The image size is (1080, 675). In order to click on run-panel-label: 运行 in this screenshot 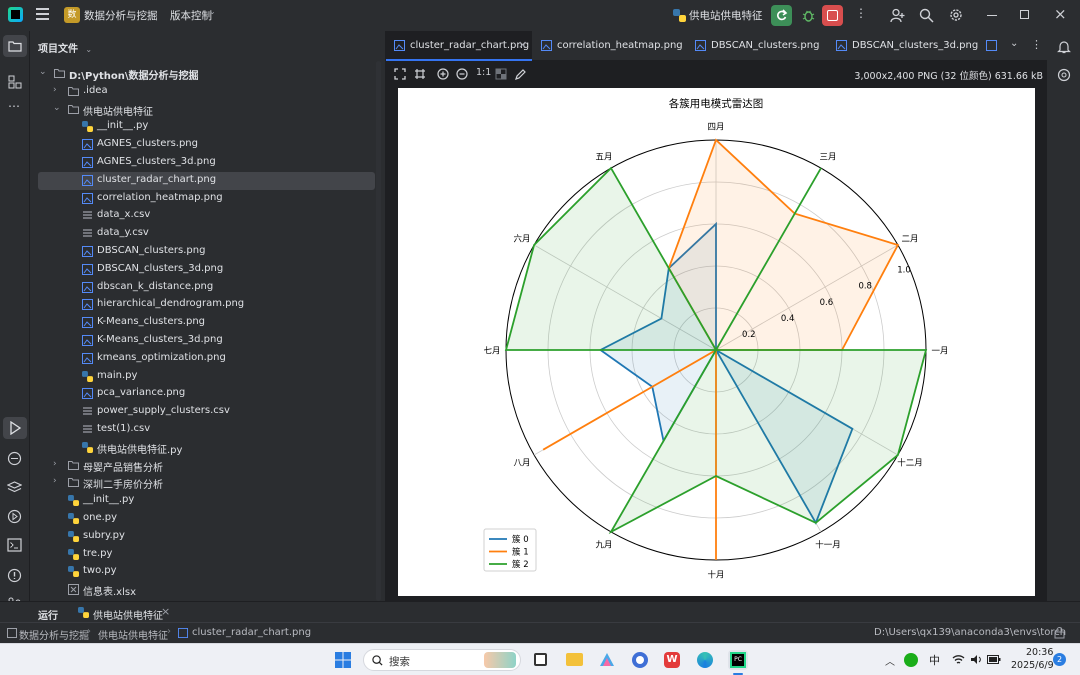, I will do `click(48, 614)`.